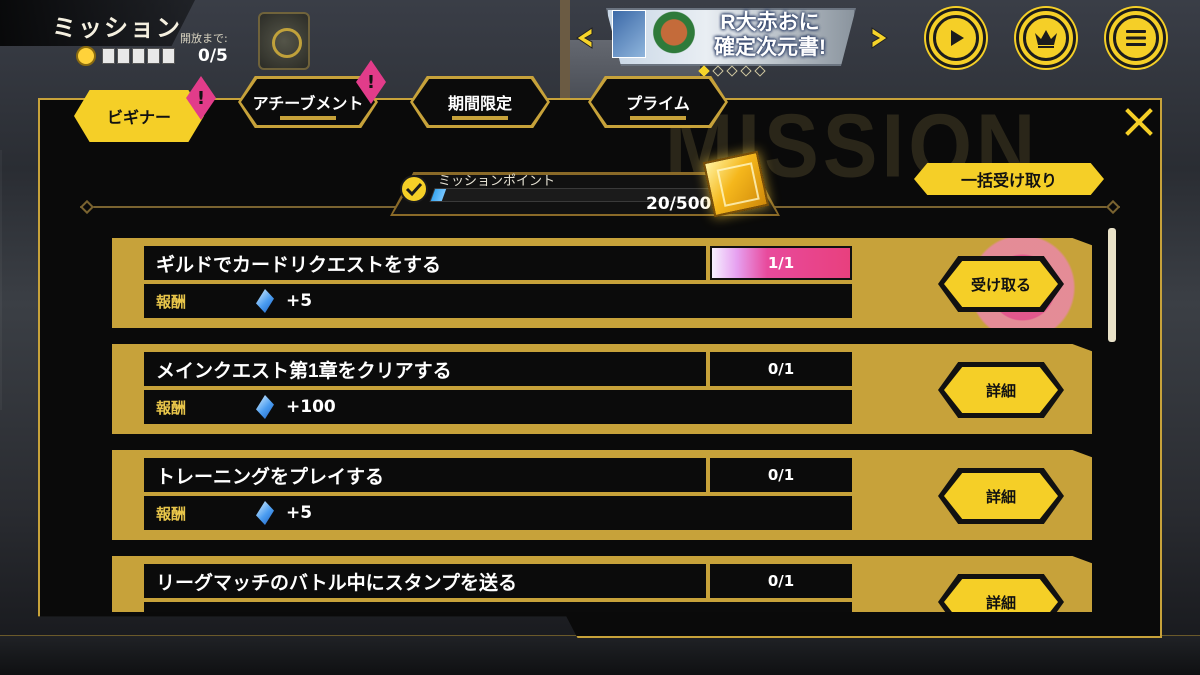  I want to click on chevron-left-icon, so click(585, 41).